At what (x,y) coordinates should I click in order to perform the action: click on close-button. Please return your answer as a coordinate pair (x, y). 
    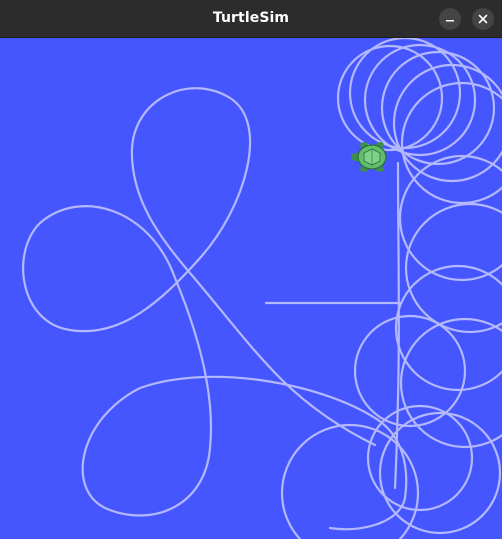
    Looking at the image, I should click on (483, 19).